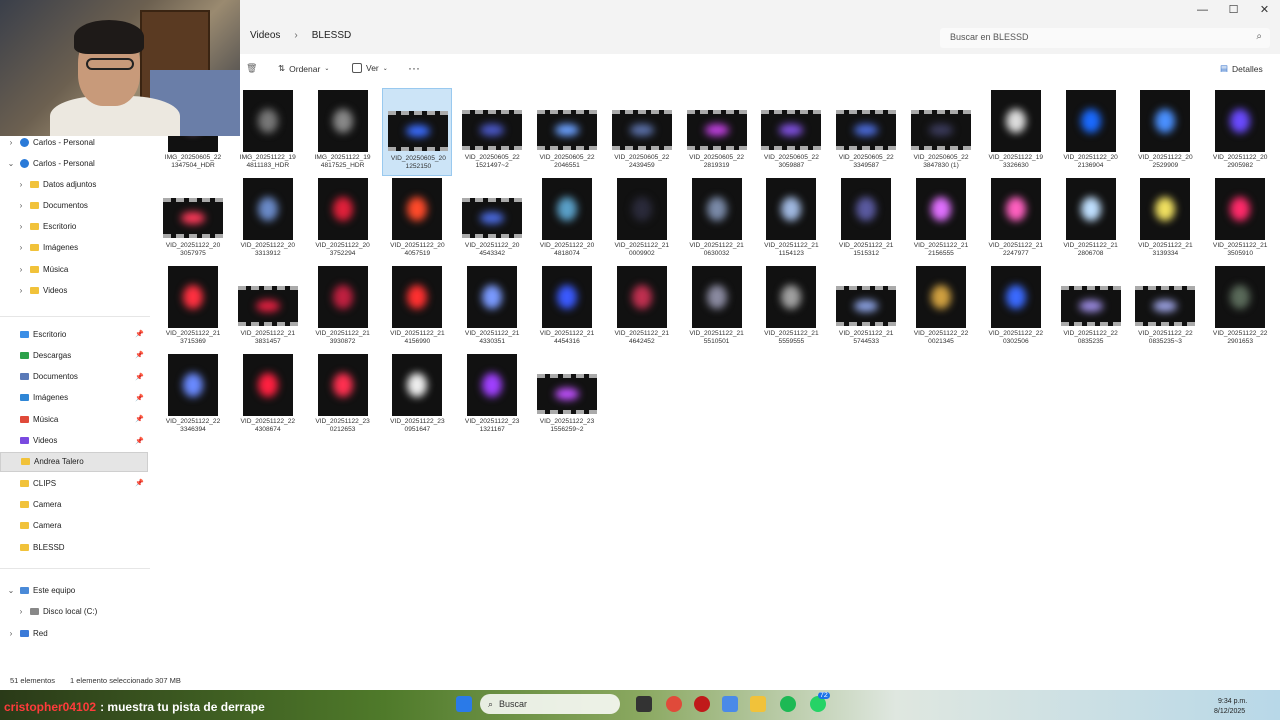 The height and width of the screenshot is (720, 1280). What do you see at coordinates (492, 132) in the screenshot?
I see `file-item: VID_20250605_22 1521497~2` at bounding box center [492, 132].